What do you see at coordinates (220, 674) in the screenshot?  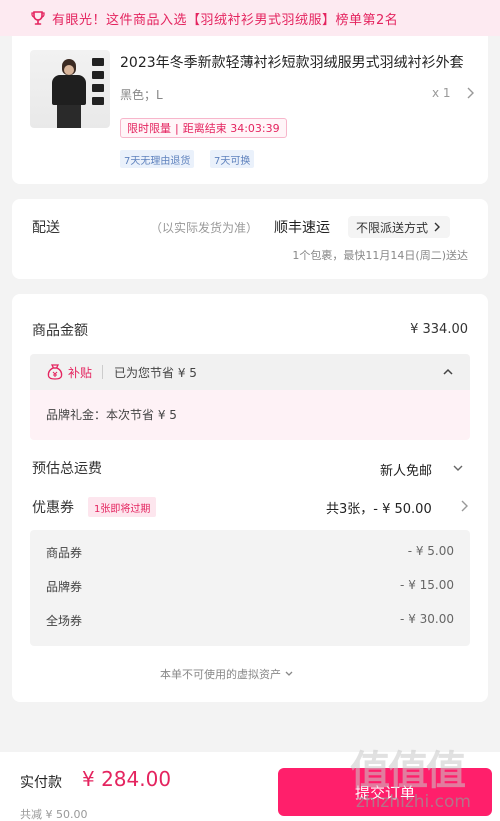 I see `virtual-assets-label: 本单不可使用的虚拟资产` at bounding box center [220, 674].